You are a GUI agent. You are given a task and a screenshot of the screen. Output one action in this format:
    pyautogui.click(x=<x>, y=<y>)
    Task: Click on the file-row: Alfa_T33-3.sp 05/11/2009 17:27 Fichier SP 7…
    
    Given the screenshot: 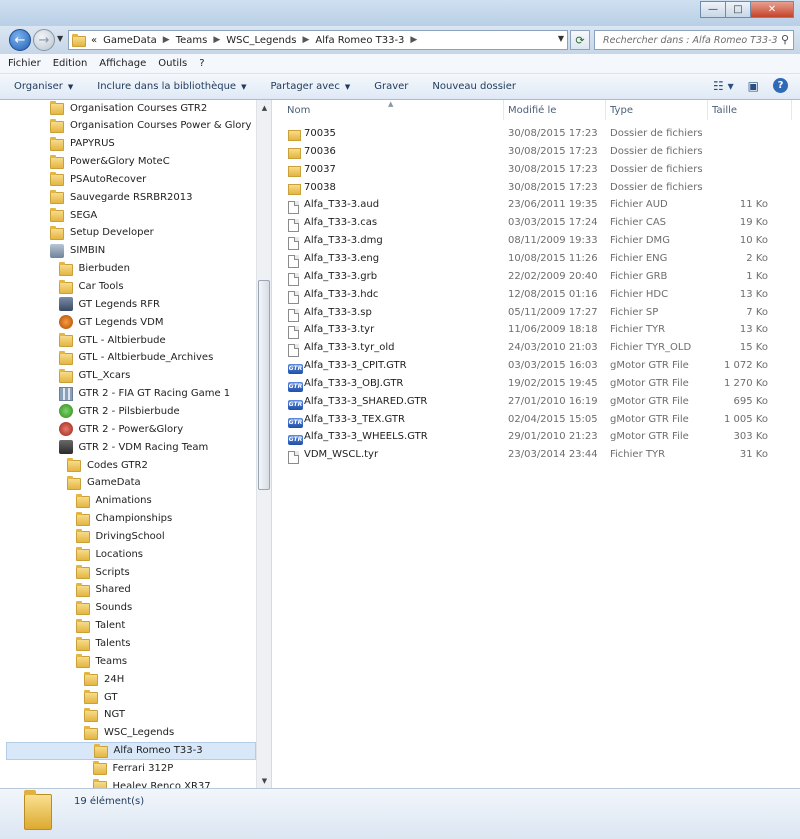 What is the action you would take?
    pyautogui.click(x=532, y=314)
    